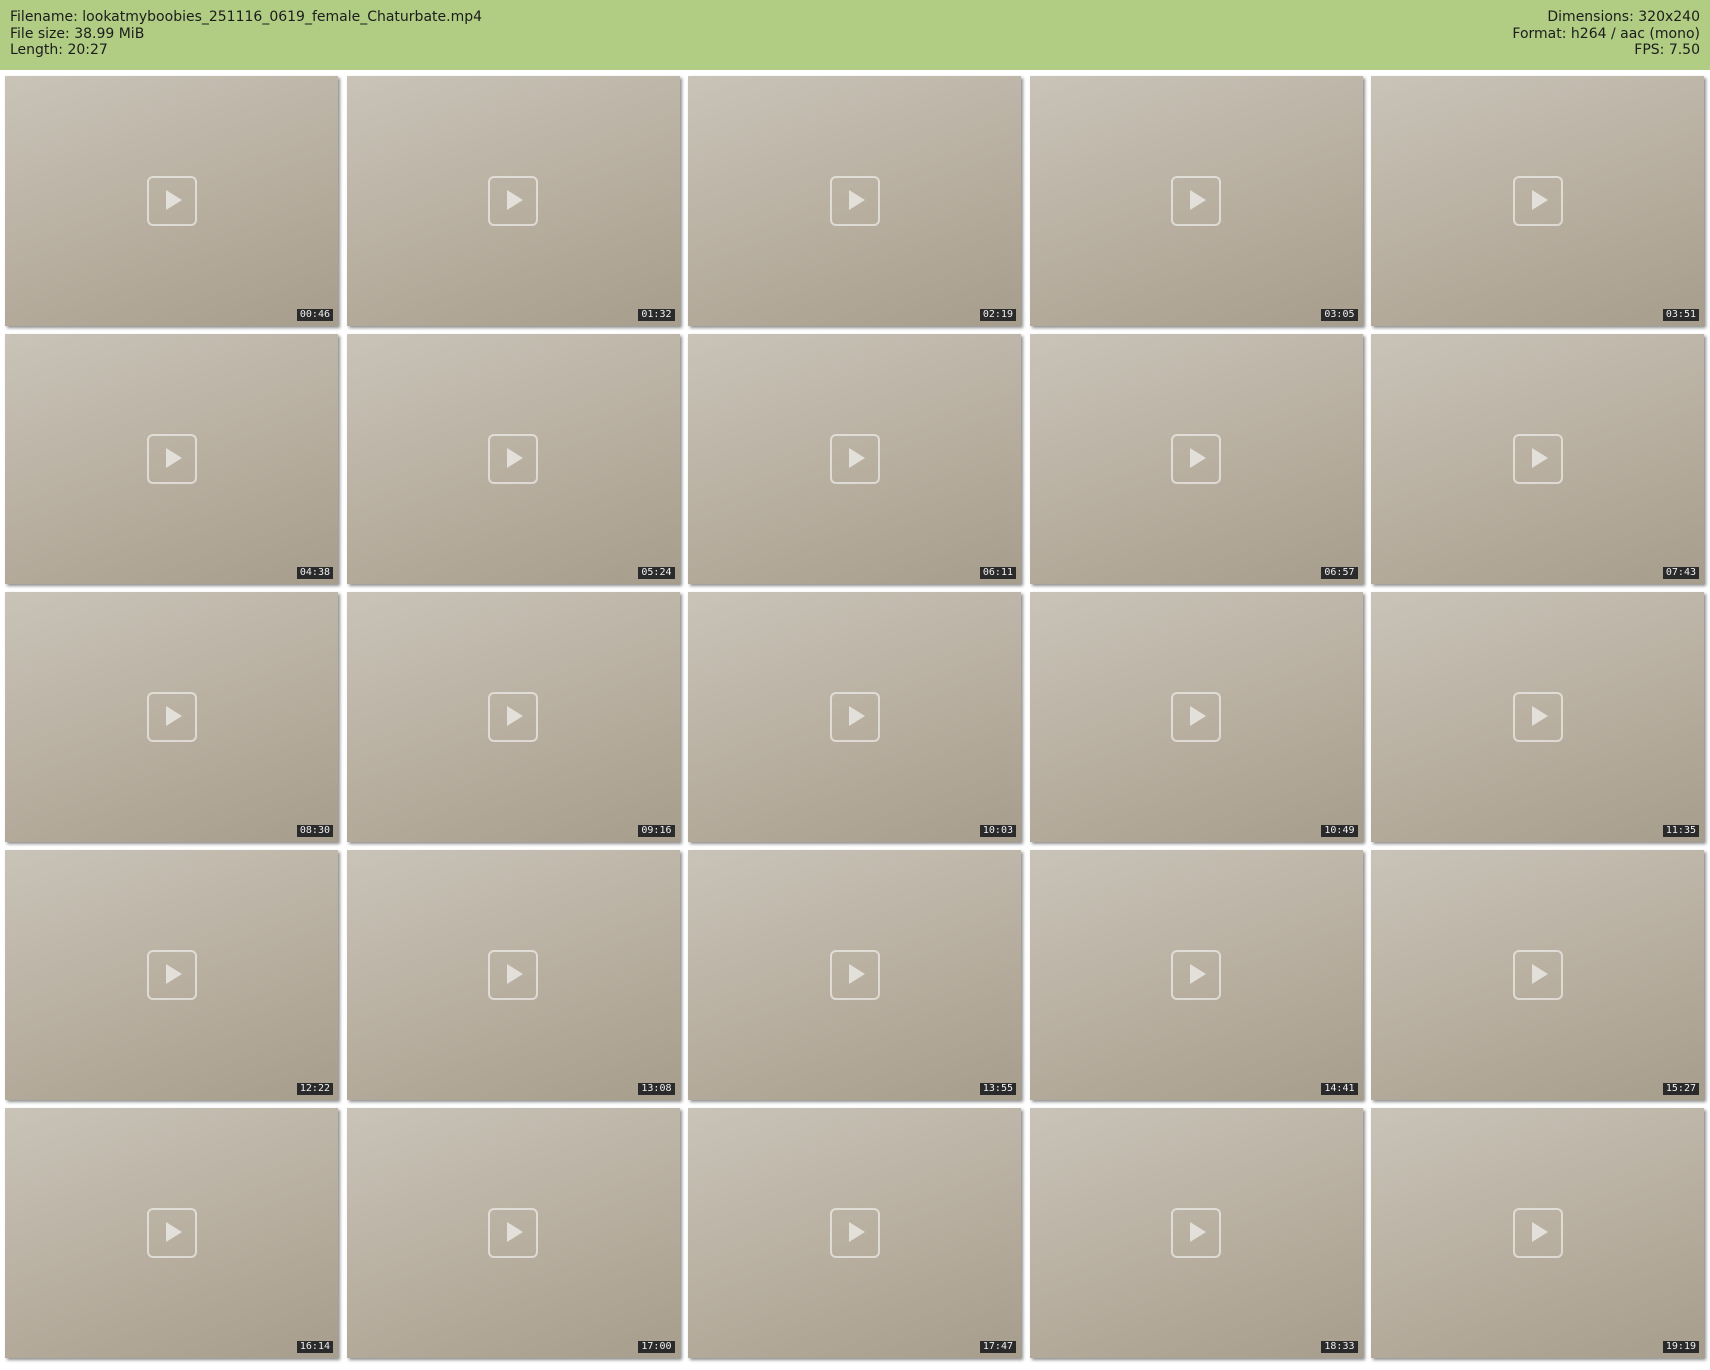 This screenshot has height=1370, width=1710. I want to click on frame-timestamp: 10:03, so click(997, 831).